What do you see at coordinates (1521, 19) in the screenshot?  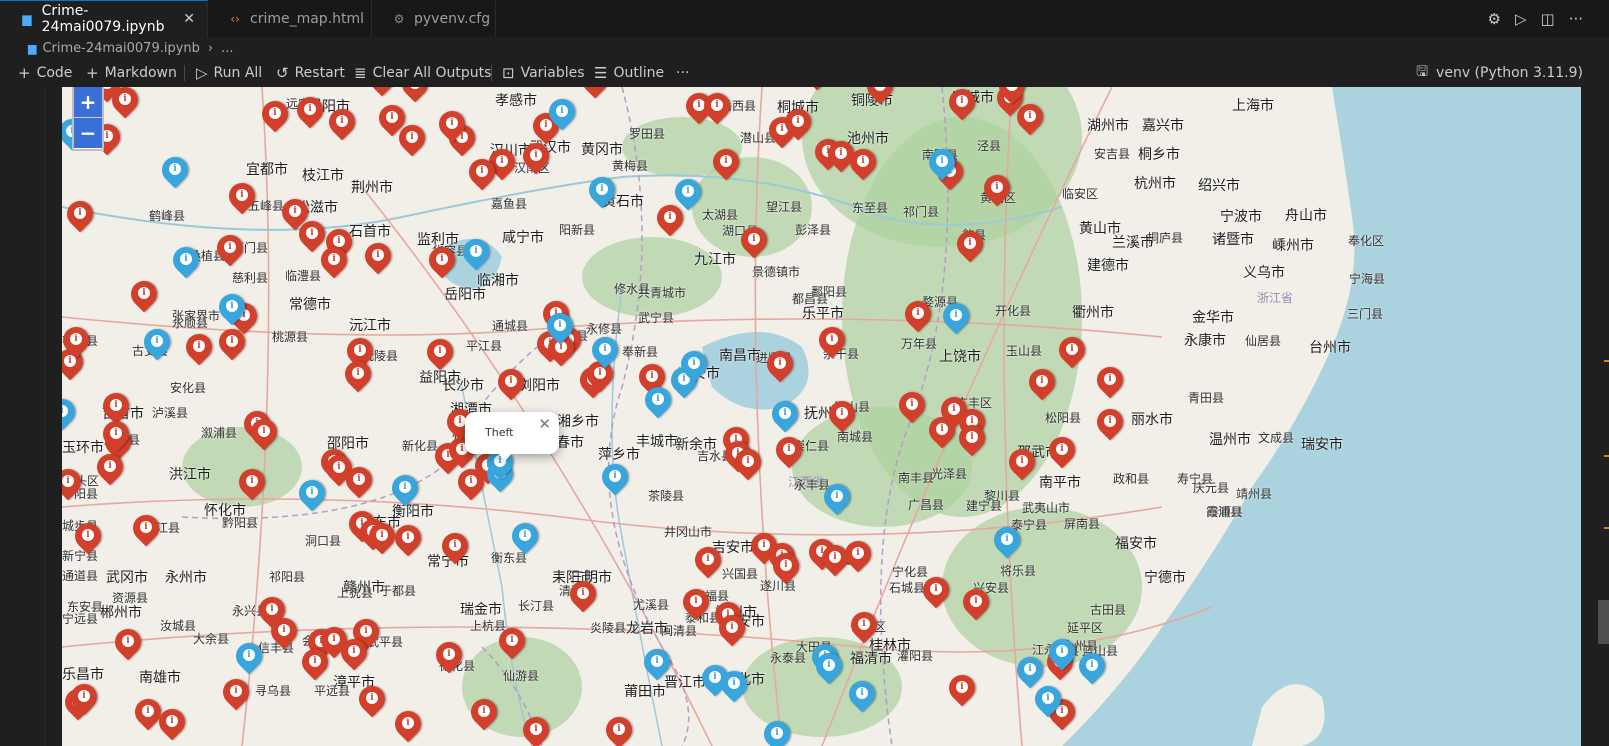 I see `run-icon: ▷` at bounding box center [1521, 19].